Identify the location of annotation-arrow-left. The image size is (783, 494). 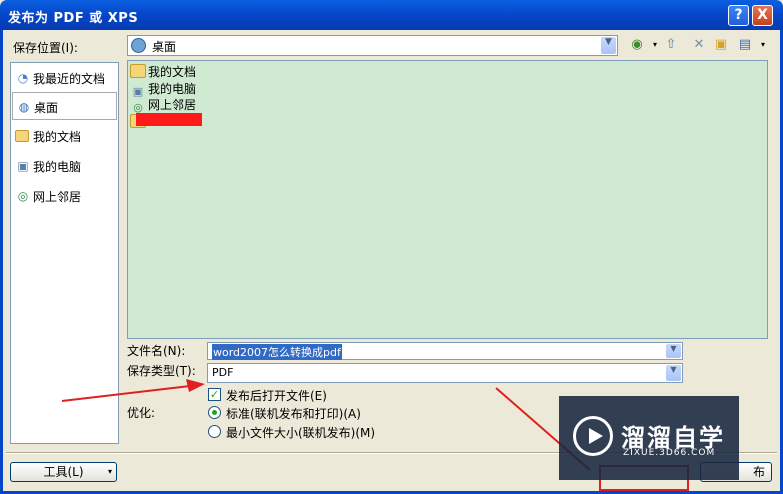
(133, 390).